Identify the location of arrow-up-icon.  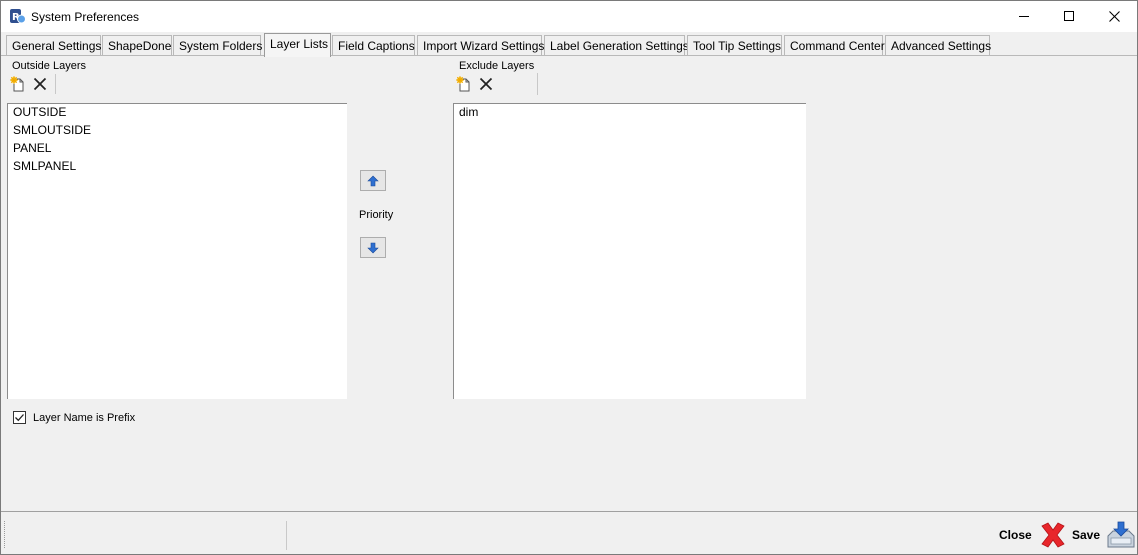
(373, 180).